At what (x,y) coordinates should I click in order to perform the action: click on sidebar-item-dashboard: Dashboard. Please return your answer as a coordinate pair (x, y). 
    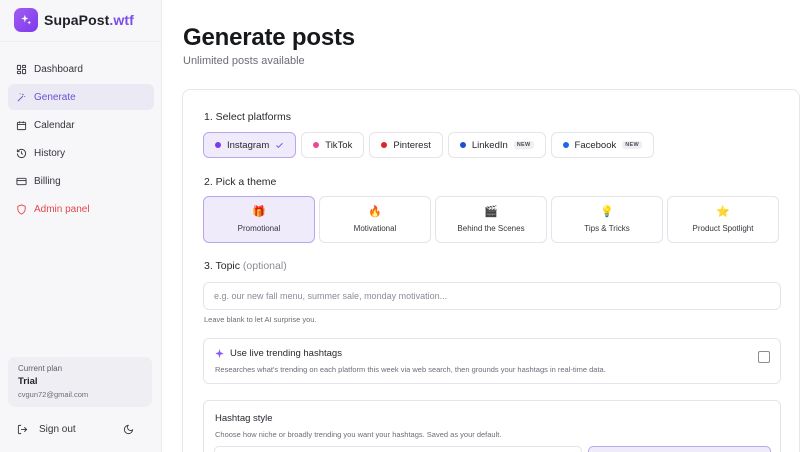
    Looking at the image, I should click on (81, 69).